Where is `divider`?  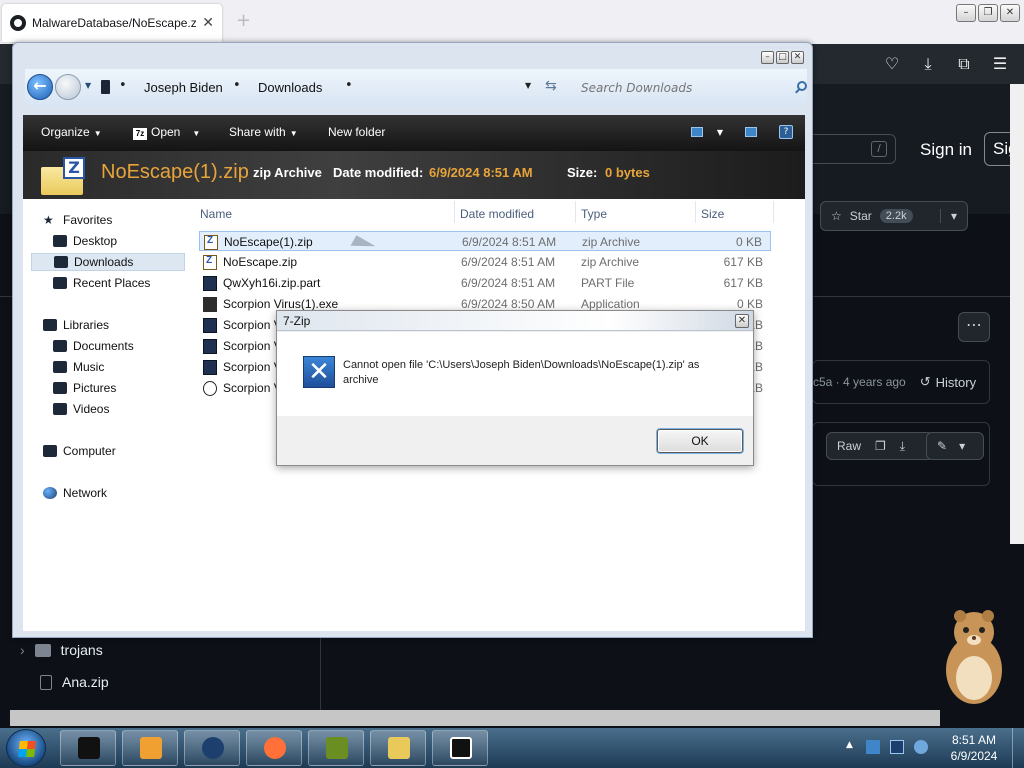
divider is located at coordinates (320, 674).